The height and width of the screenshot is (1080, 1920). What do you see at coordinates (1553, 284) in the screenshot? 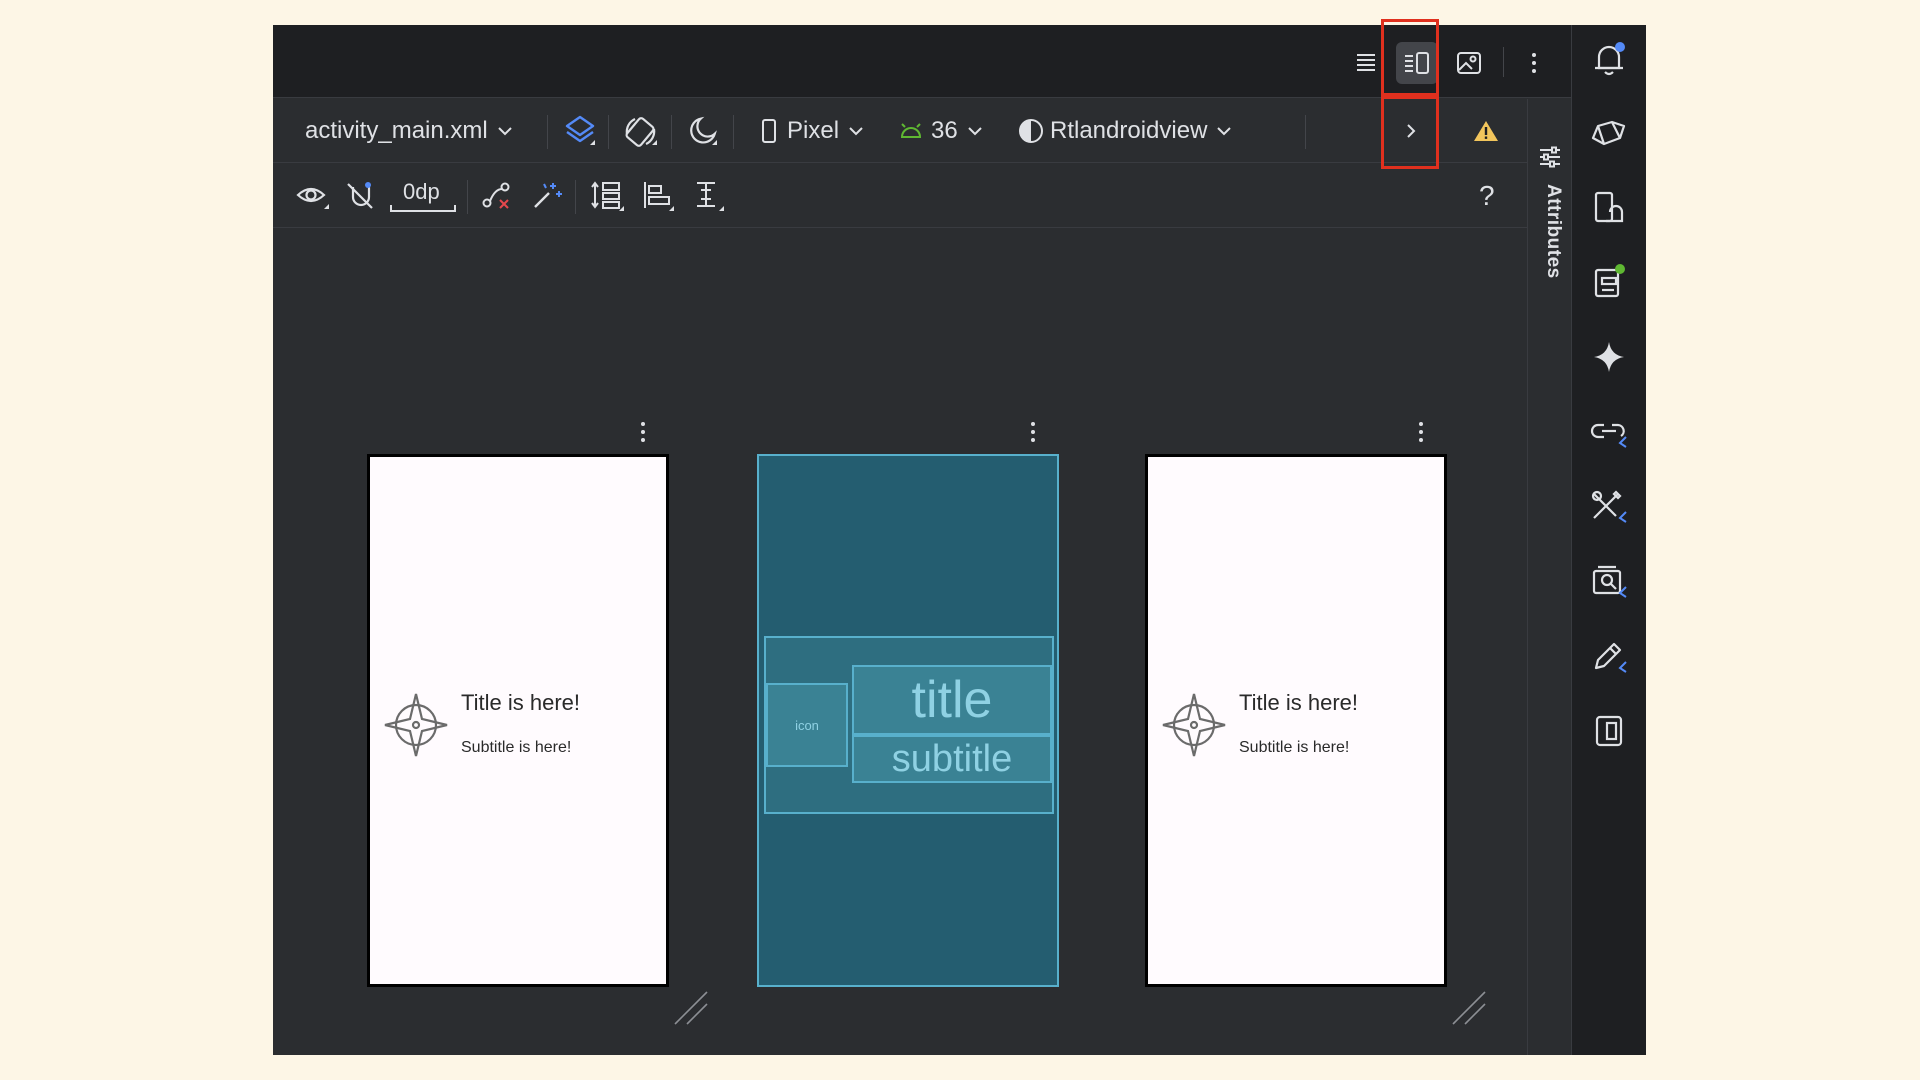
I see `attributes-tab-label: Attributes` at bounding box center [1553, 284].